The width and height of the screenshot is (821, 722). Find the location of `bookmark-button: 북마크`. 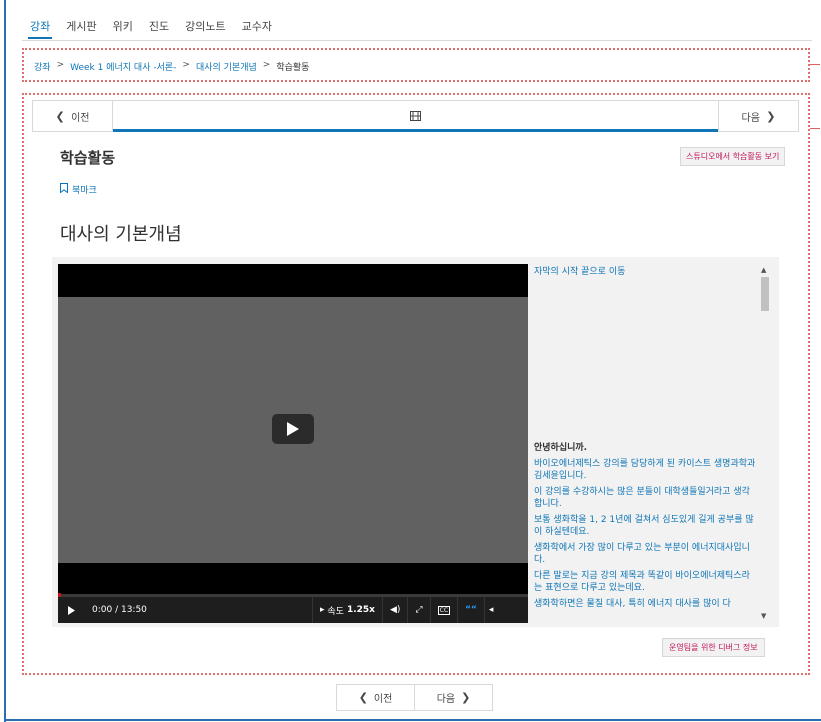

bookmark-button: 북마크 is located at coordinates (78, 189).